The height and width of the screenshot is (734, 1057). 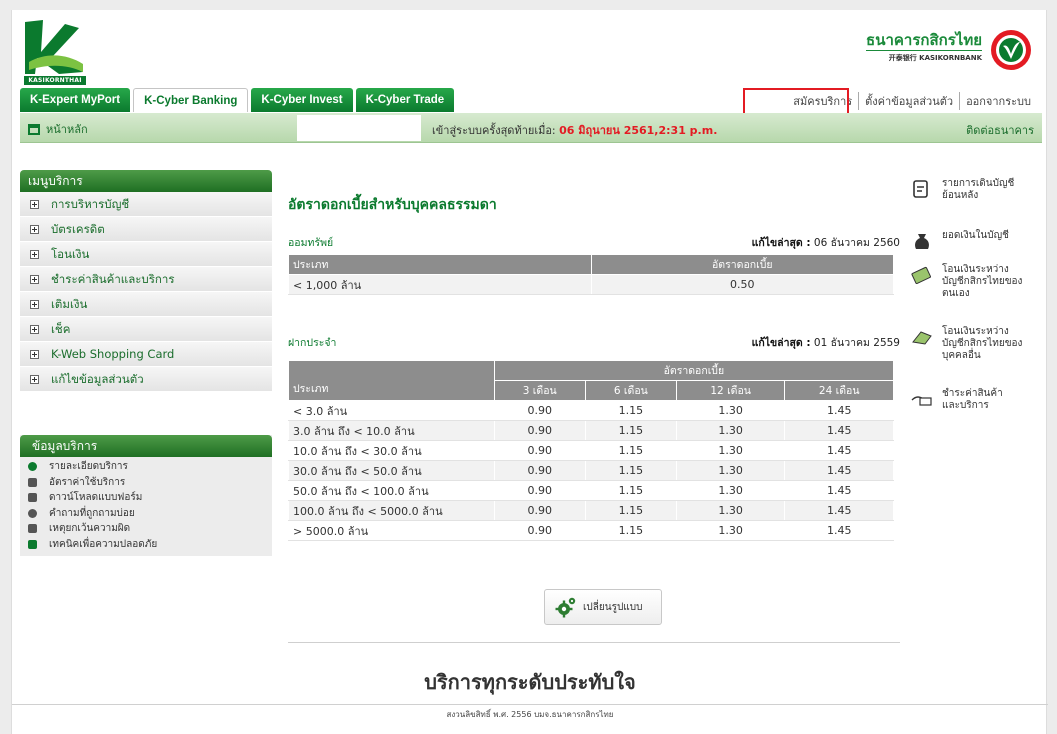 I want to click on info-item-disclaimer: เหตุยกเว้นความผิด, so click(x=146, y=529).